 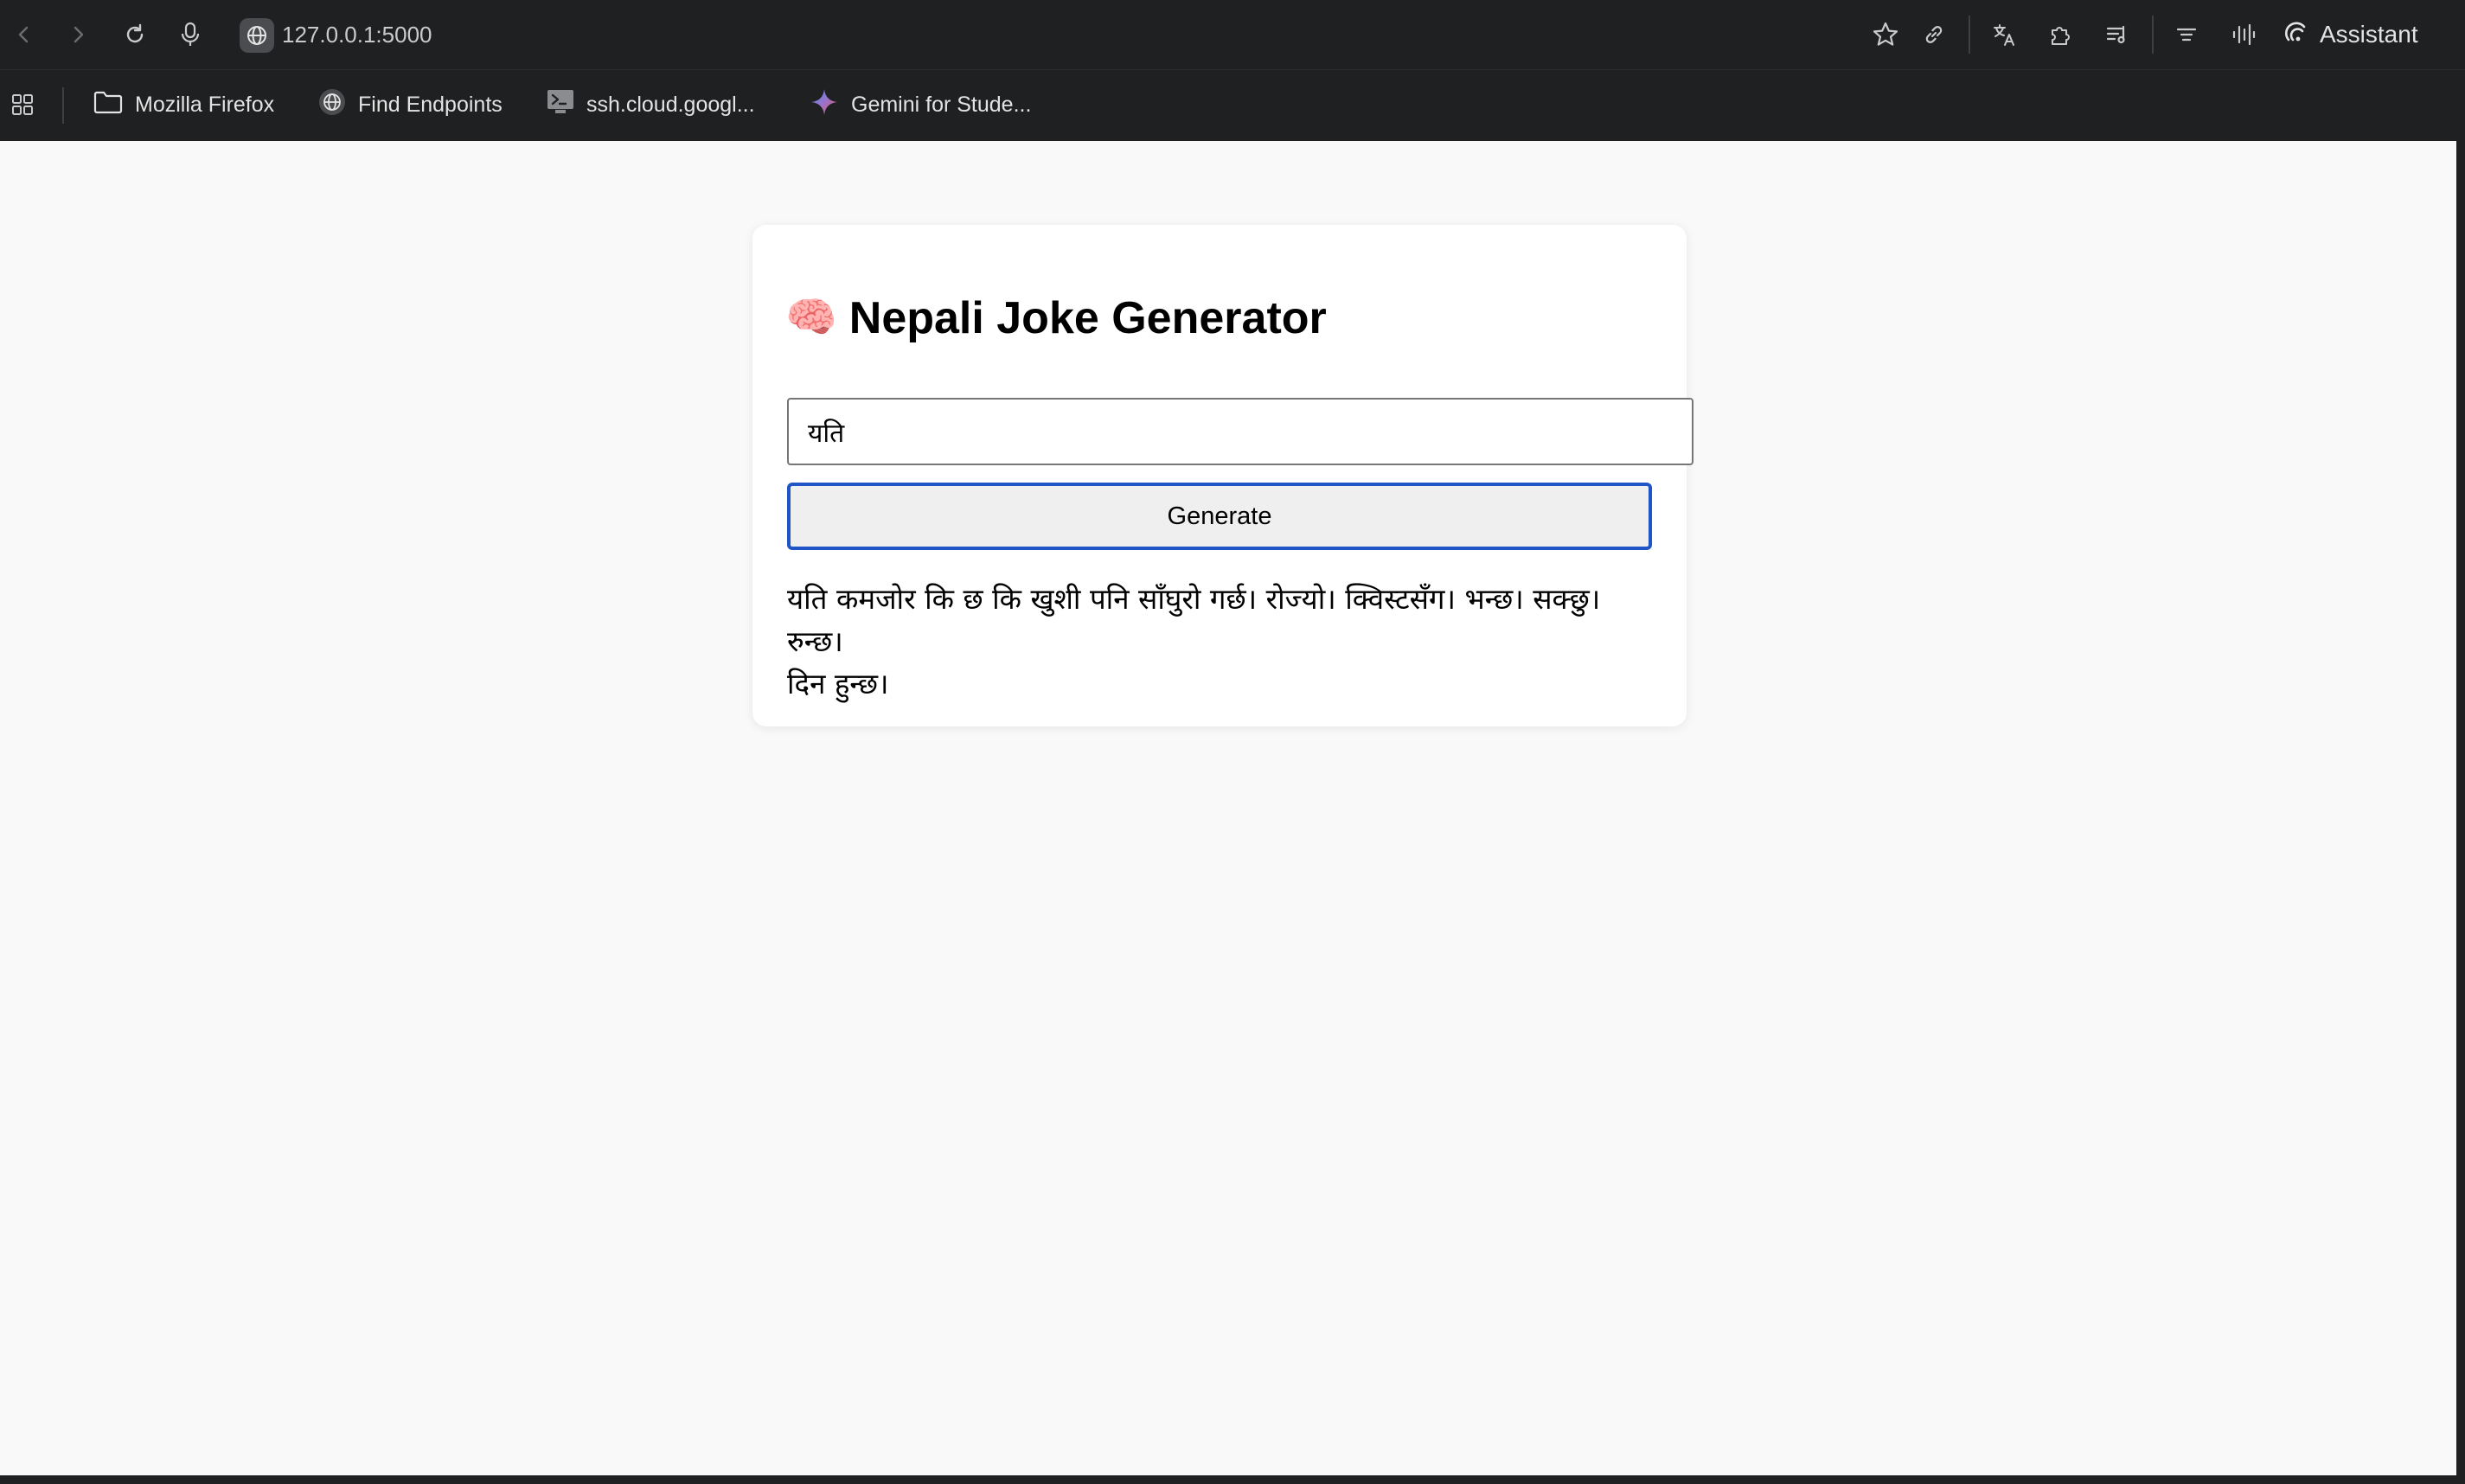 I want to click on copy-link-icon, so click(x=1934, y=35).